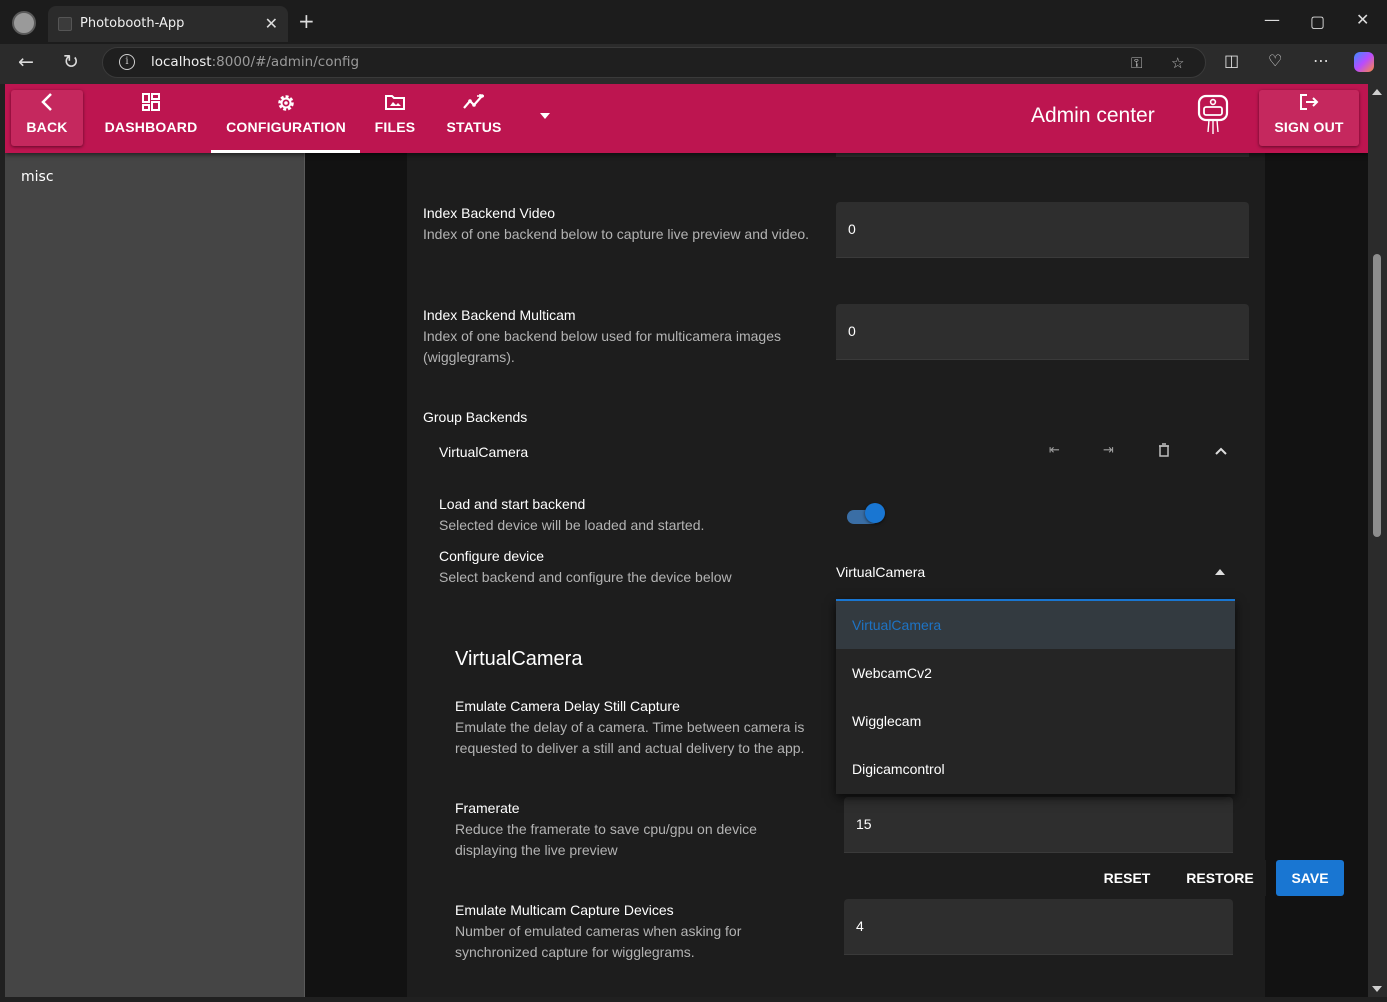 The height and width of the screenshot is (1002, 1387). Describe the element at coordinates (151, 127) in the screenshot. I see `nav-dashboard-label: DASHBOARD` at that location.